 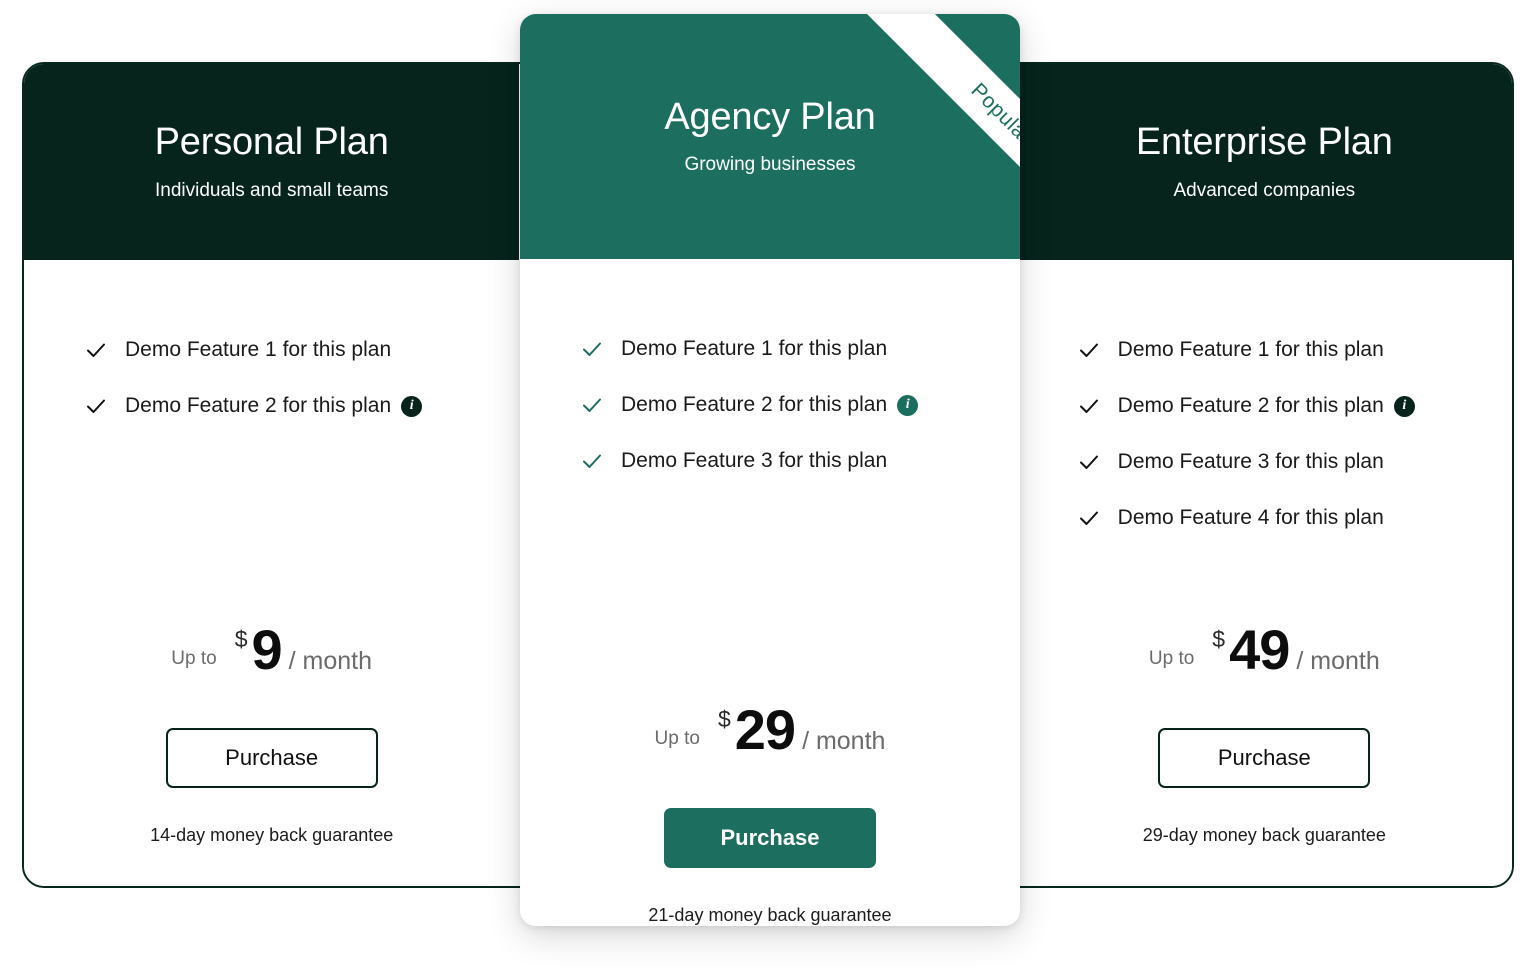 What do you see at coordinates (770, 116) in the screenshot?
I see `plan-title: Agency Plan` at bounding box center [770, 116].